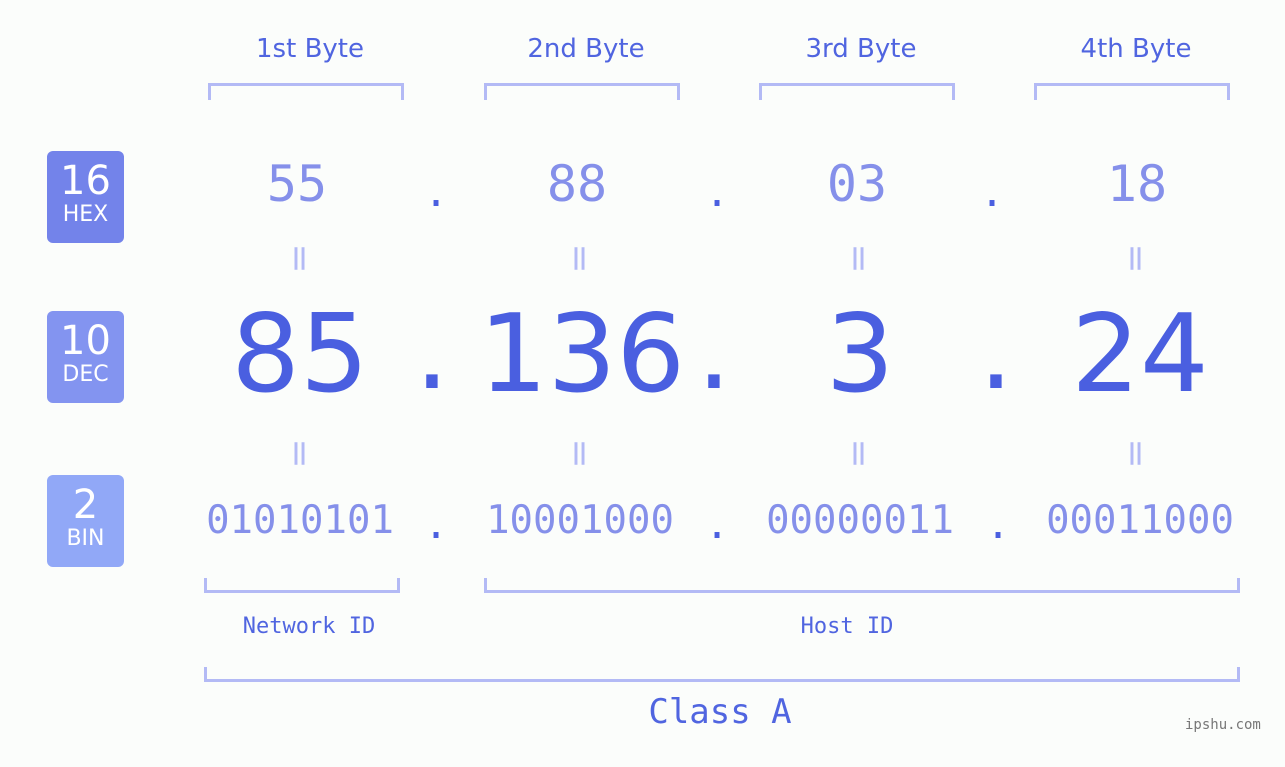  What do you see at coordinates (1140, 354) in the screenshot?
I see `dec-byte-4: 24` at bounding box center [1140, 354].